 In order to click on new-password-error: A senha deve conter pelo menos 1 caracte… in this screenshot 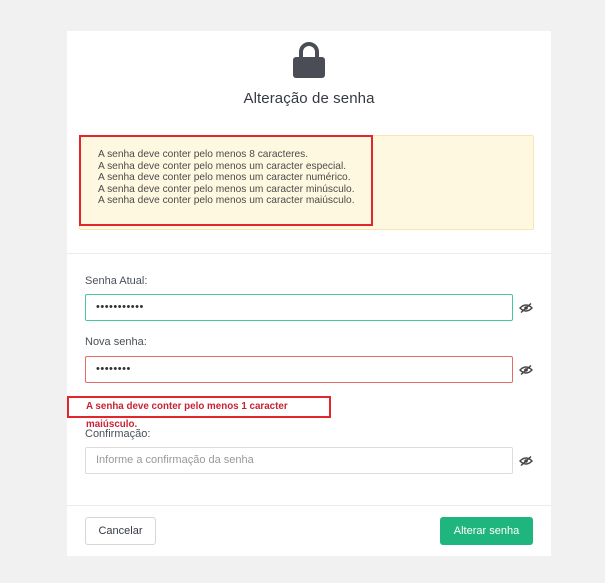, I will do `click(199, 413)`.